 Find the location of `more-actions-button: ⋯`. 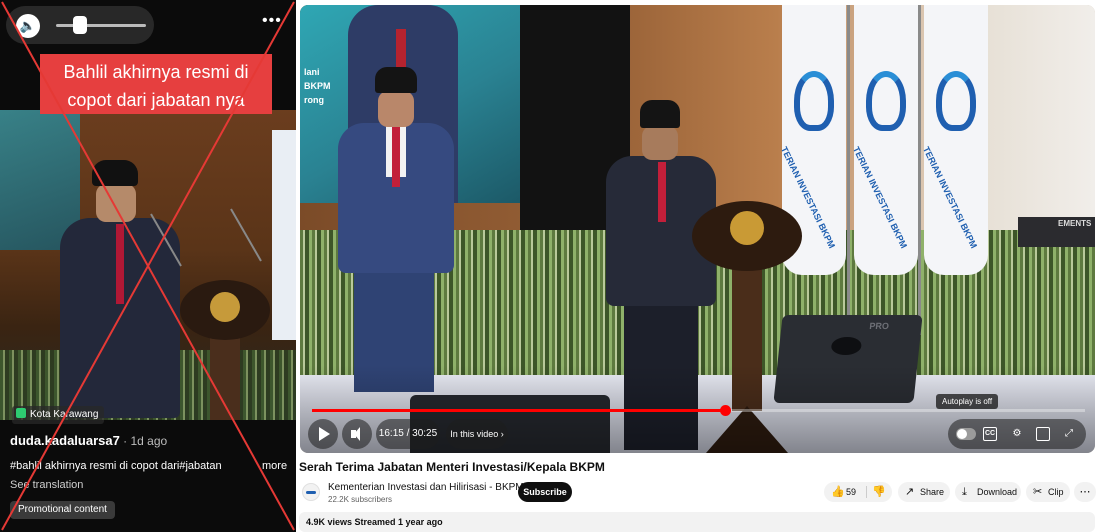

more-actions-button: ⋯ is located at coordinates (1085, 492).